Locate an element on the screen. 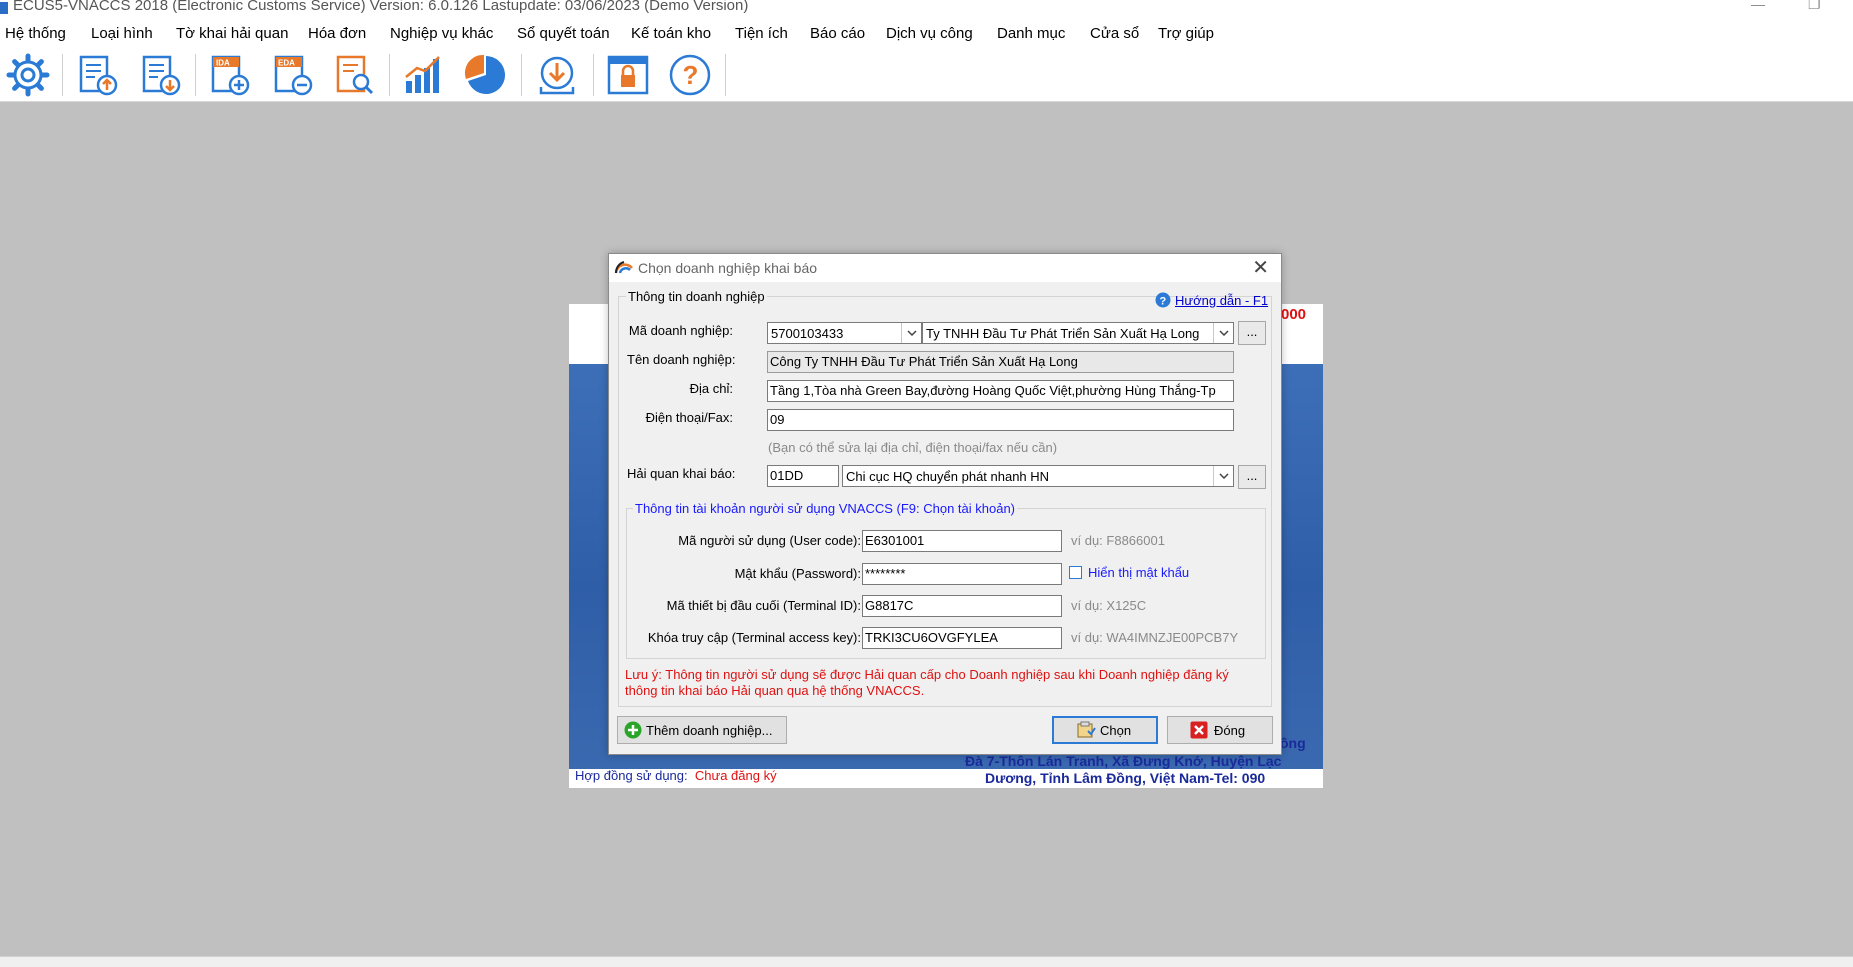 The image size is (1853, 967). choose-button: Chọn is located at coordinates (1105, 730).